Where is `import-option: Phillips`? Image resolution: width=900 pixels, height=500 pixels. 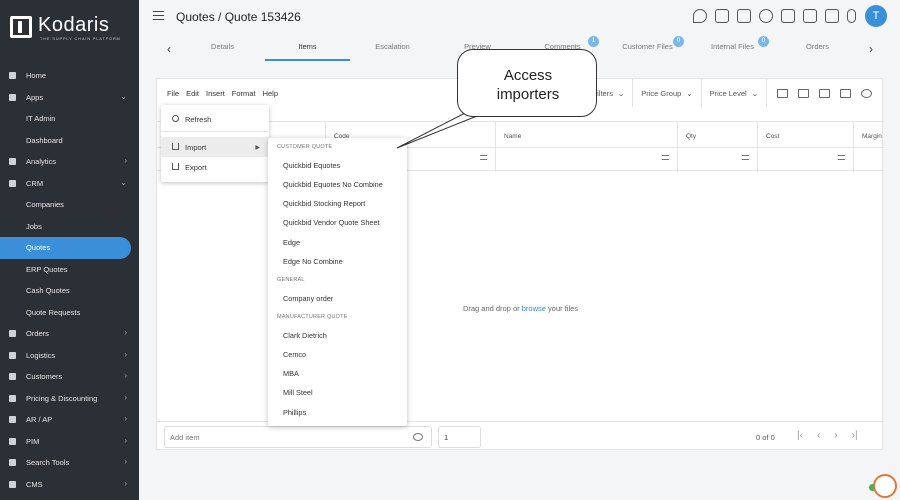 import-option: Phillips is located at coordinates (294, 412).